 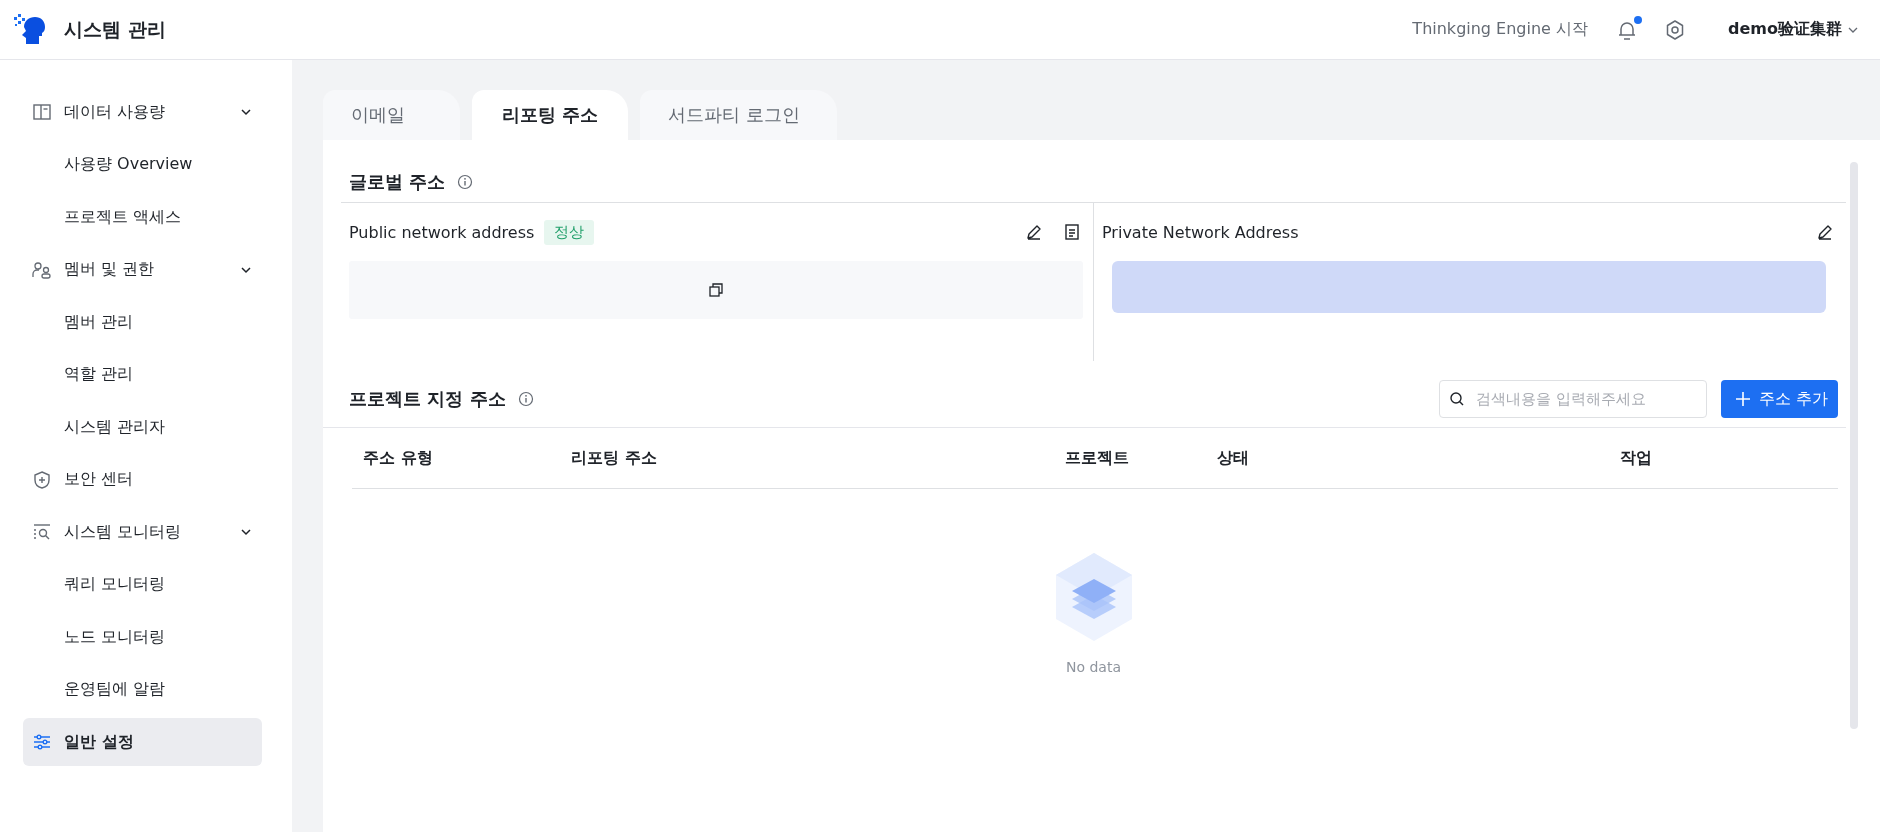 I want to click on tab: 리포팅 주소, so click(x=550, y=115).